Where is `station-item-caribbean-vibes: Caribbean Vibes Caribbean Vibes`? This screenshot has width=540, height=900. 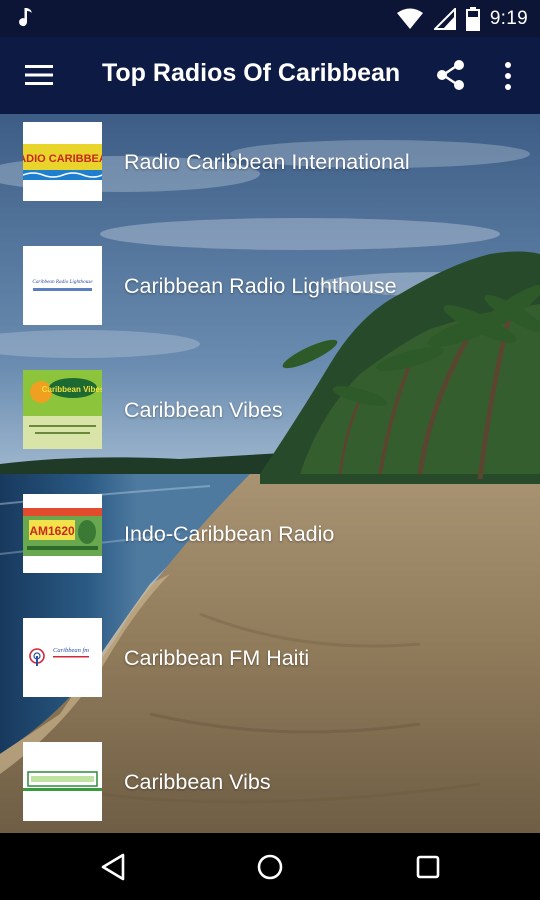 station-item-caribbean-vibes: Caribbean Vibes Caribbean Vibes is located at coordinates (270, 424).